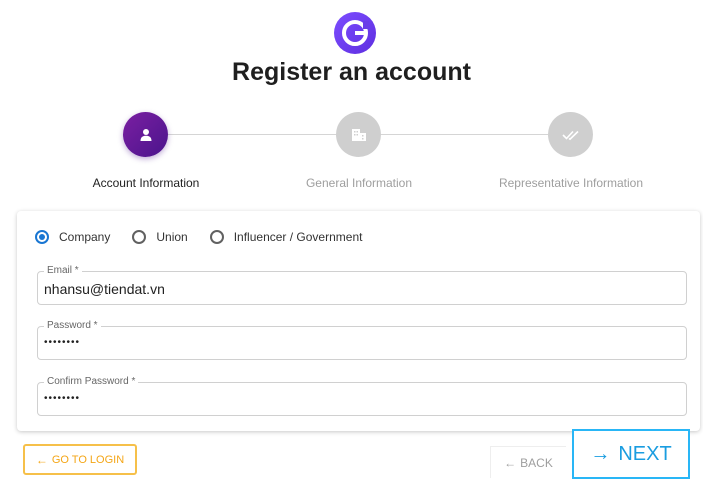  What do you see at coordinates (351, 72) in the screenshot?
I see `page-title: Register an account` at bounding box center [351, 72].